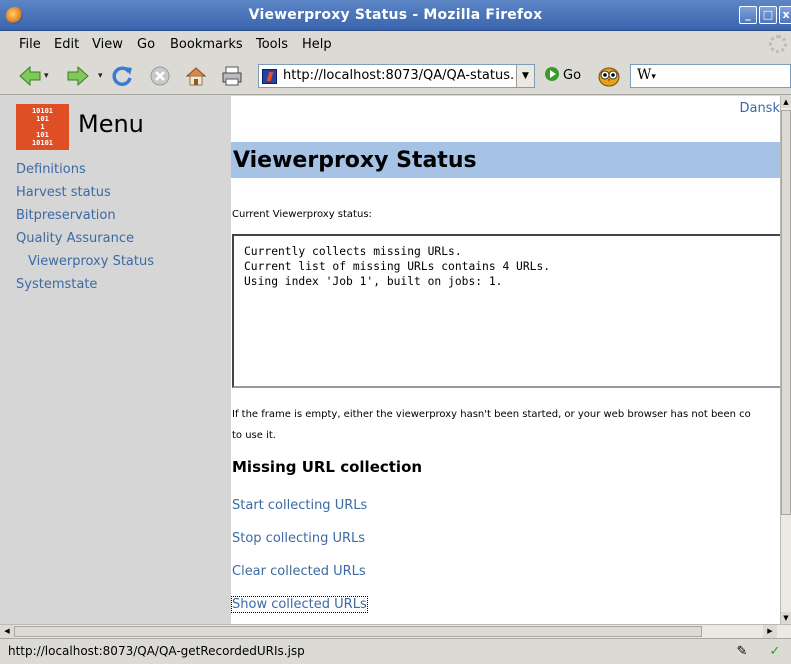 The image size is (791, 664). What do you see at coordinates (232, 76) in the screenshot?
I see `print-icon` at bounding box center [232, 76].